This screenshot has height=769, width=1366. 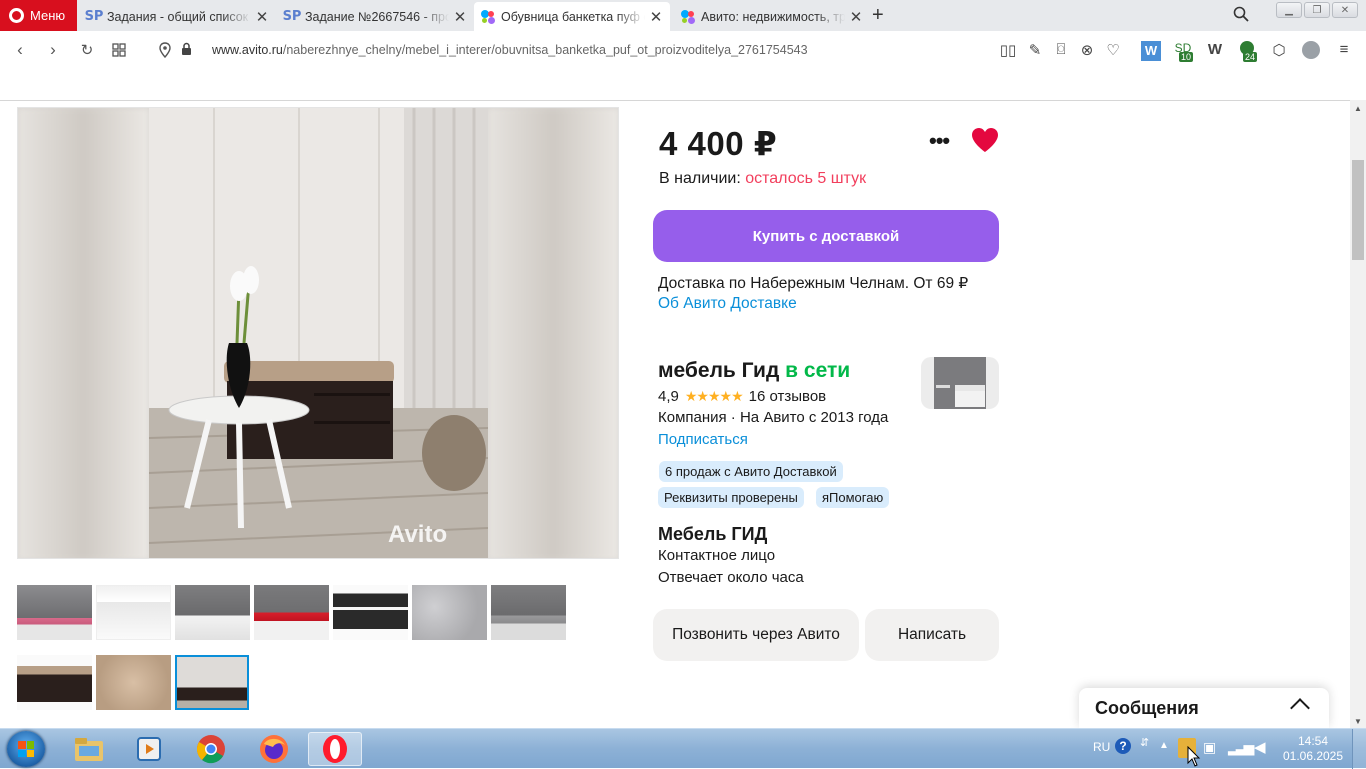 I want to click on vk-extension-icon: 24, so click(x=1247, y=51).